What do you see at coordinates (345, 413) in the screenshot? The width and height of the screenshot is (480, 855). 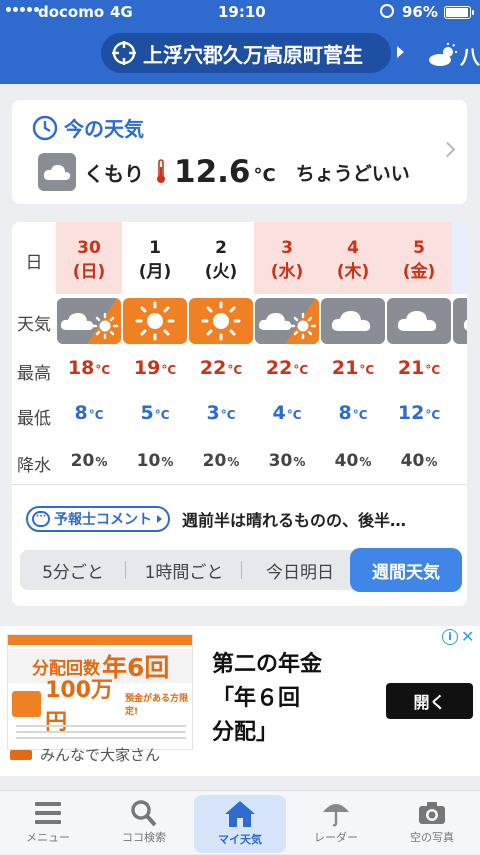 I see `forecast-low-value: 8` at bounding box center [345, 413].